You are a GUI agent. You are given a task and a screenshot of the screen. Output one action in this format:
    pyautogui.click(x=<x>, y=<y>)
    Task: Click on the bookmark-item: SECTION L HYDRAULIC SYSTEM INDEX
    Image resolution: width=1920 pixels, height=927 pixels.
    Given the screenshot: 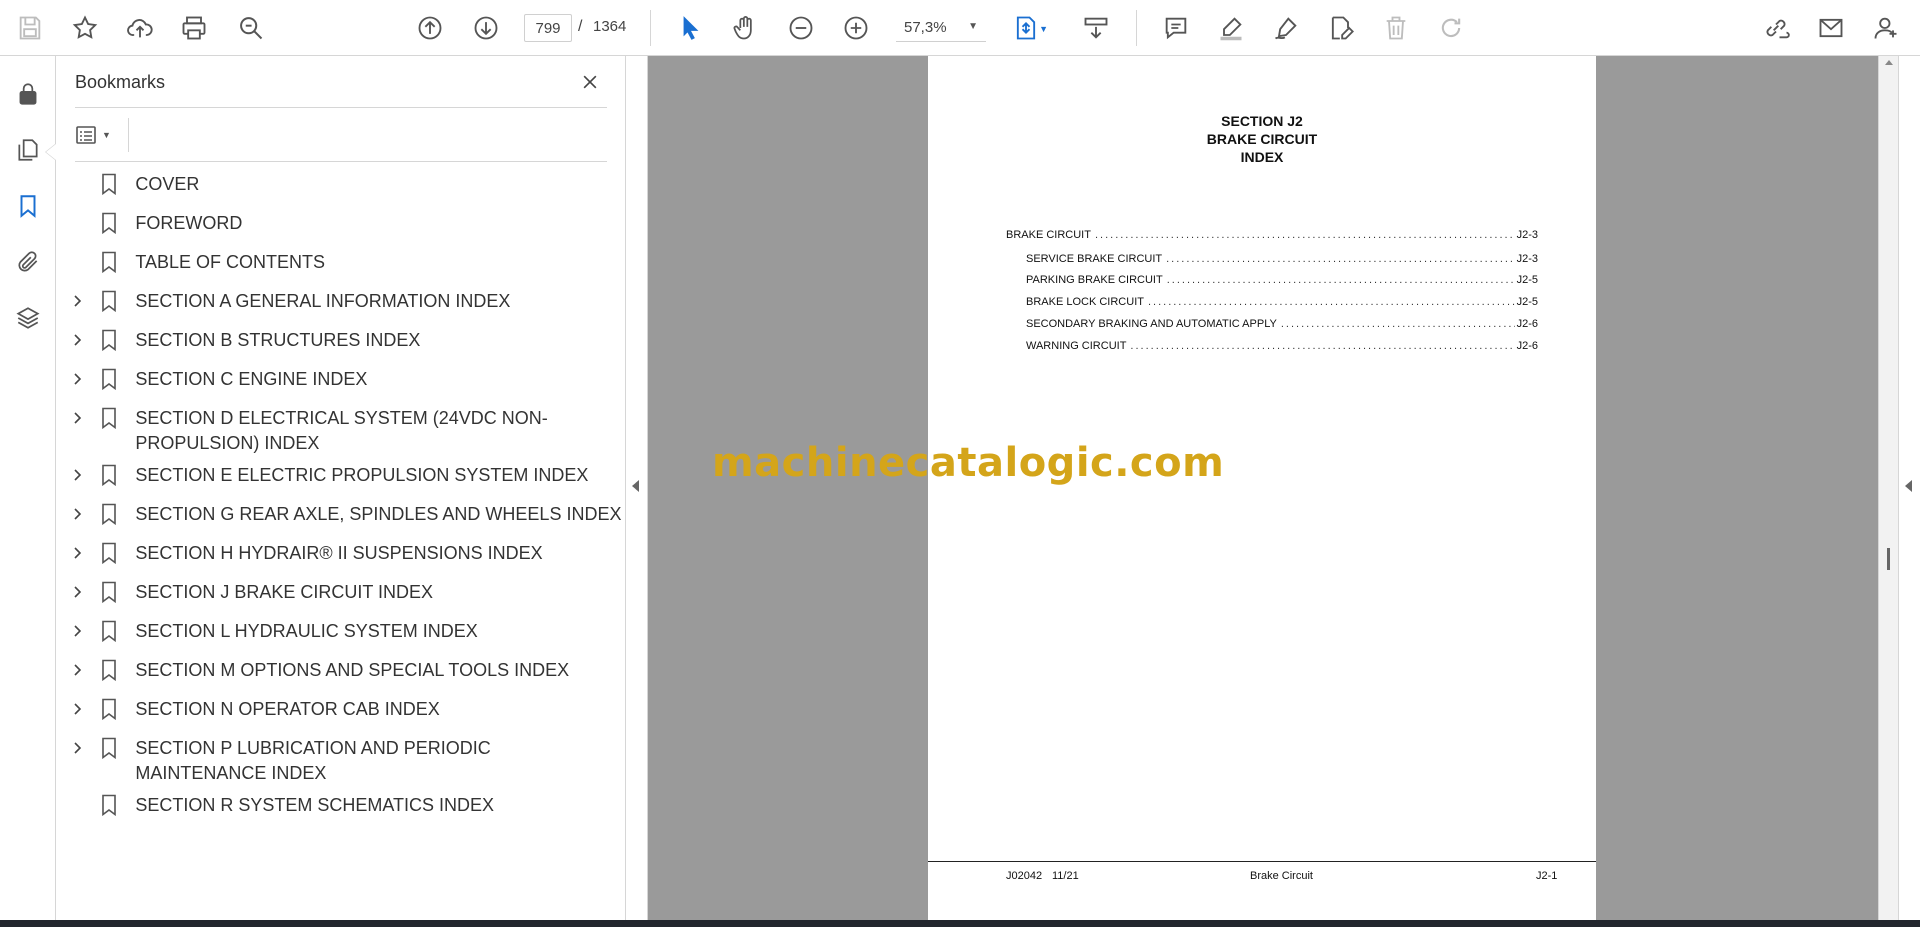 What is the action you would take?
    pyautogui.click(x=341, y=634)
    